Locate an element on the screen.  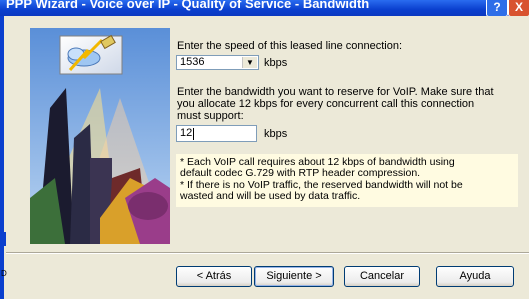
bandwidth-input: 12 is located at coordinates (216, 133).